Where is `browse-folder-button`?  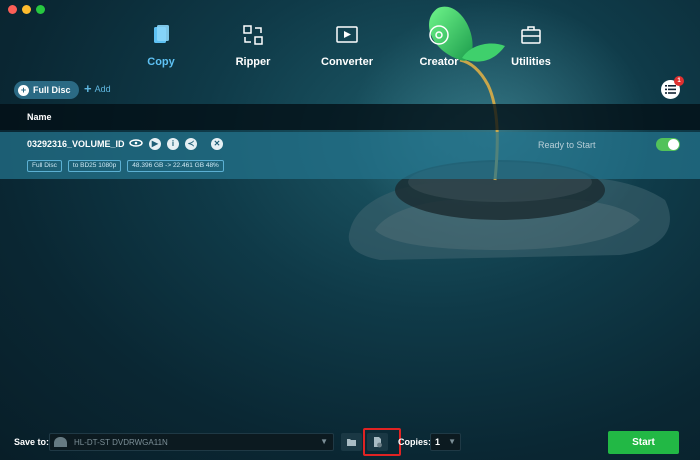
browse-folder-button is located at coordinates (351, 442).